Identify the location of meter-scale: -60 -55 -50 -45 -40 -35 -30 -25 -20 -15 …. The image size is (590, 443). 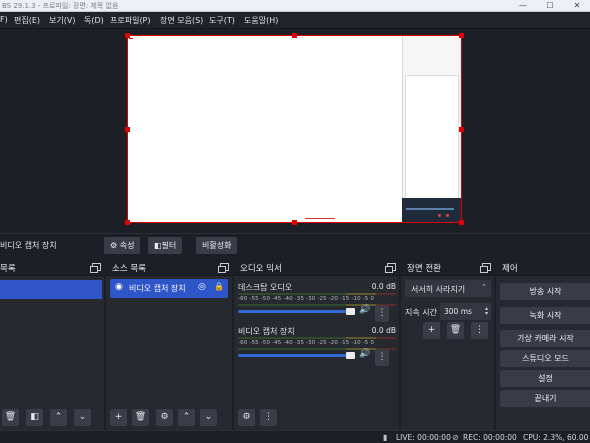
(306, 299).